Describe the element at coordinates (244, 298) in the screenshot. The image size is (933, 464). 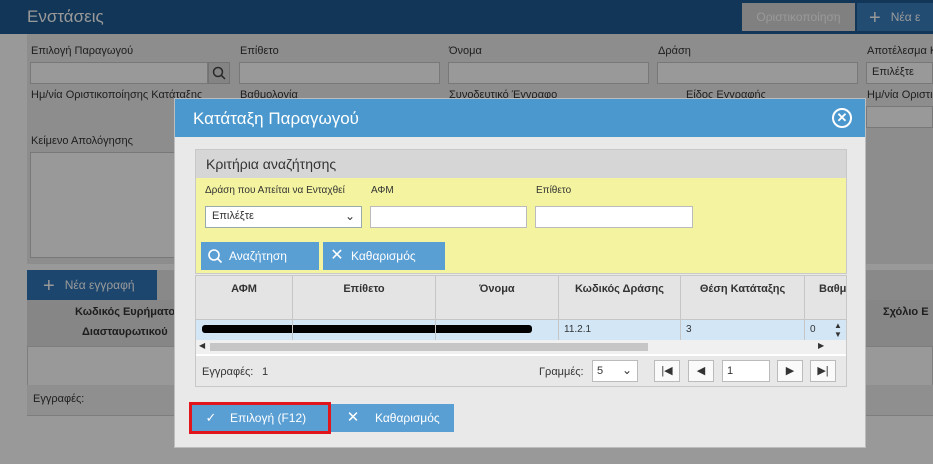
I see `col-afm: ΑΦΜ` at that location.